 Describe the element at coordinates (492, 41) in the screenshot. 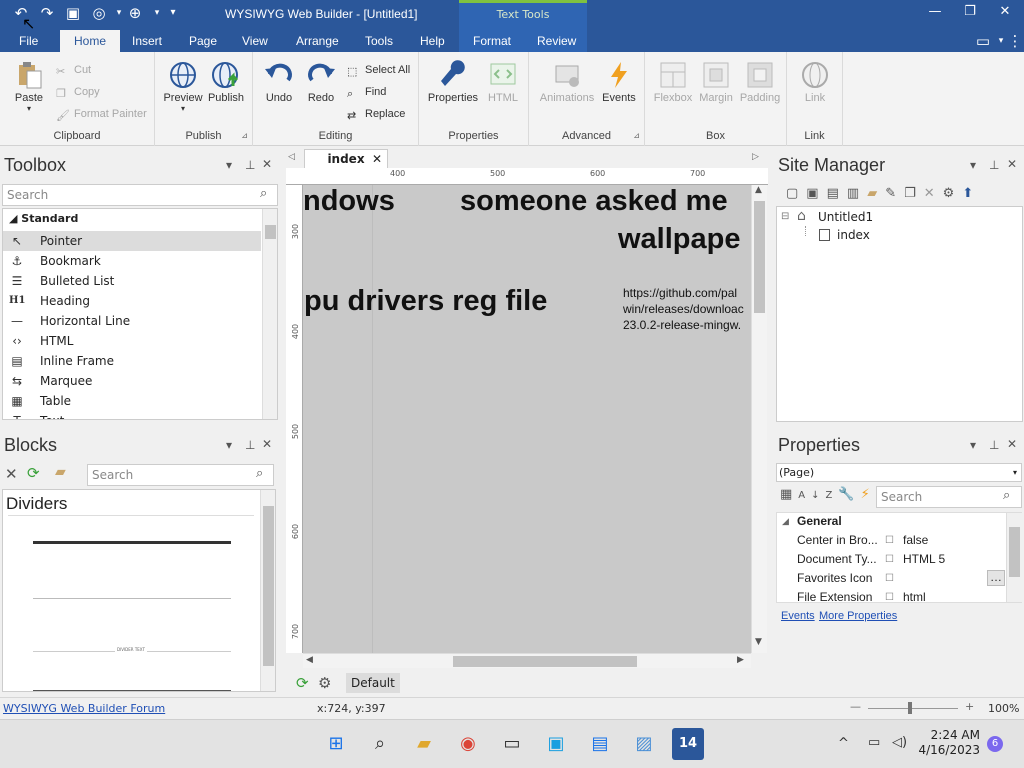

I see `tab-format: Format` at that location.